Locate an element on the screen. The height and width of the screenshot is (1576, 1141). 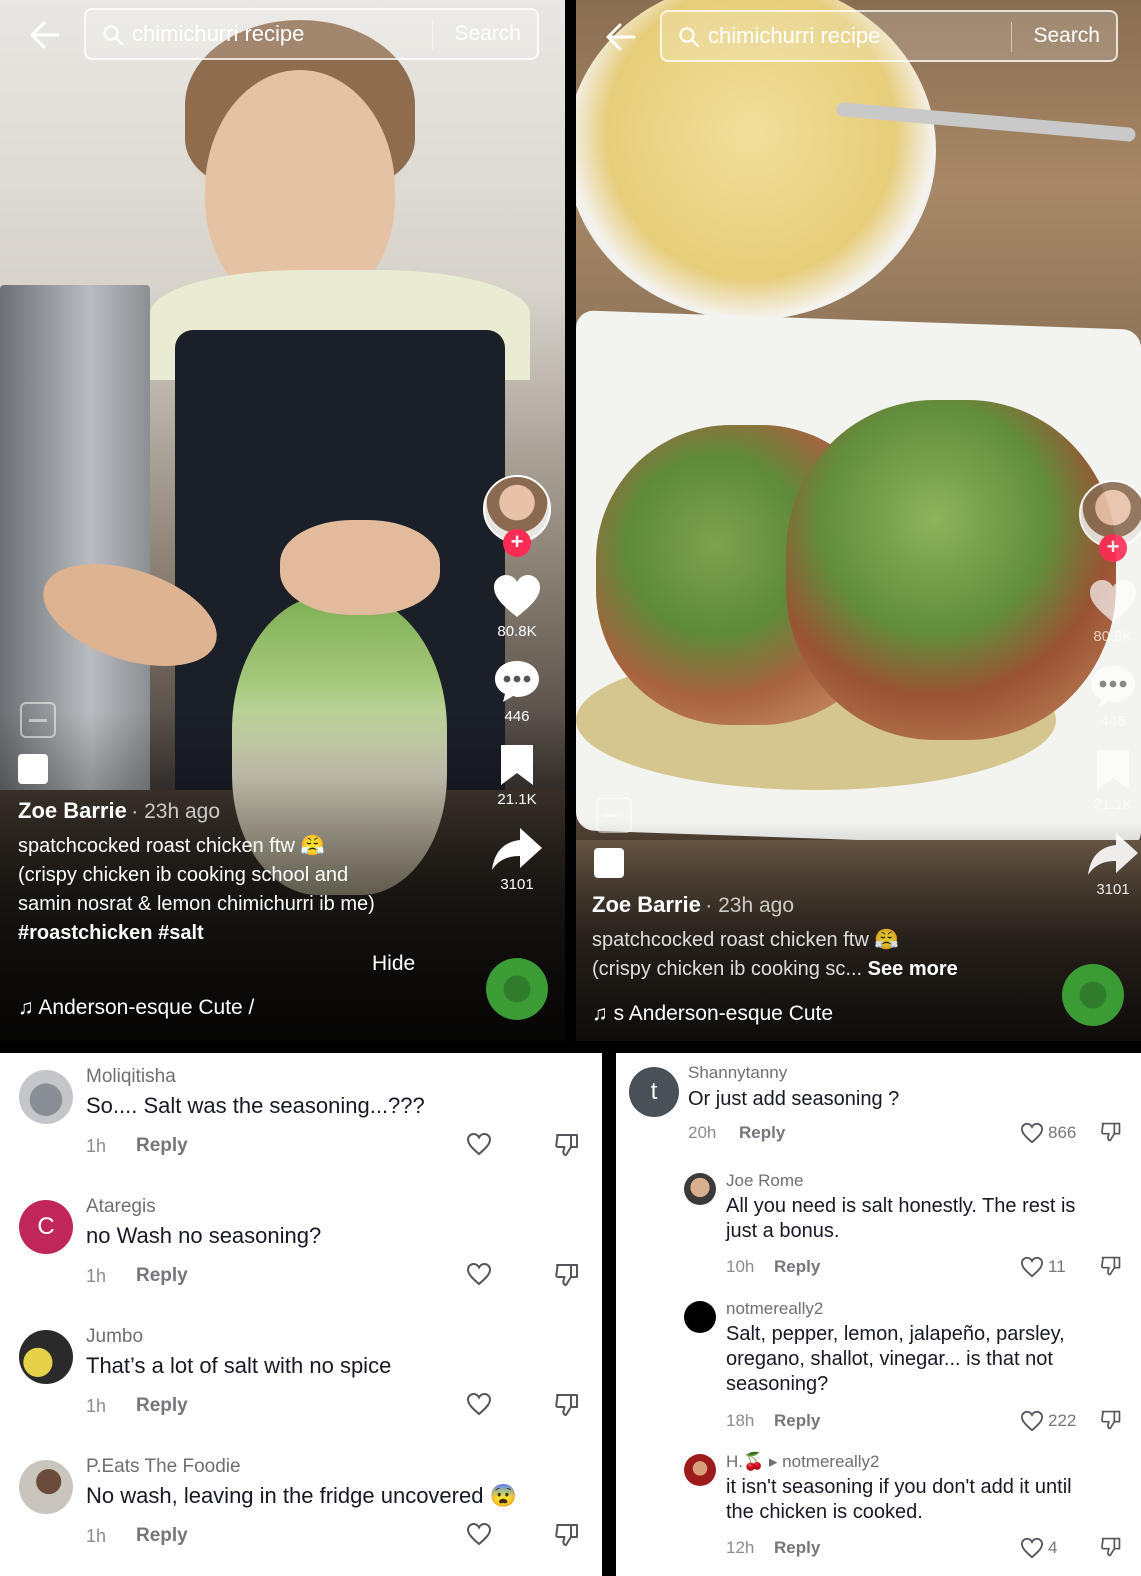
bookmark-icon is located at coordinates (517, 765).